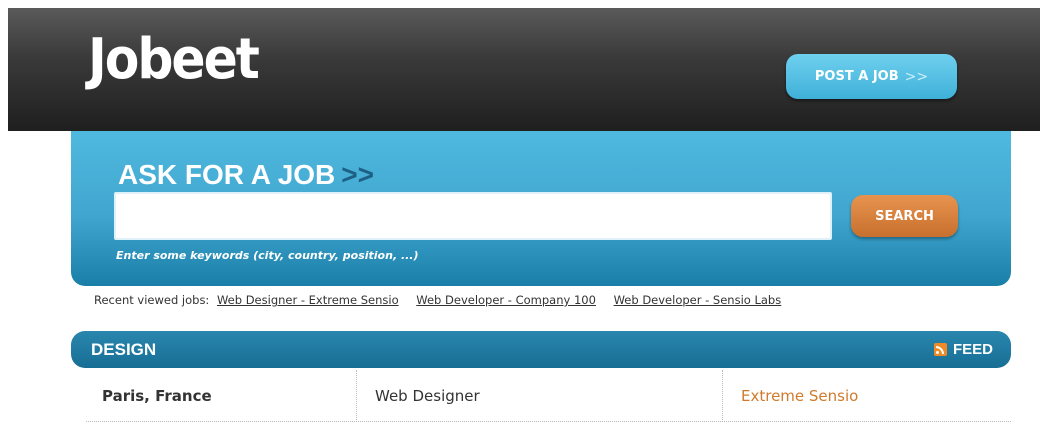 Image resolution: width=1040 pixels, height=422 pixels. What do you see at coordinates (157, 396) in the screenshot?
I see `job-location: Paris, France` at bounding box center [157, 396].